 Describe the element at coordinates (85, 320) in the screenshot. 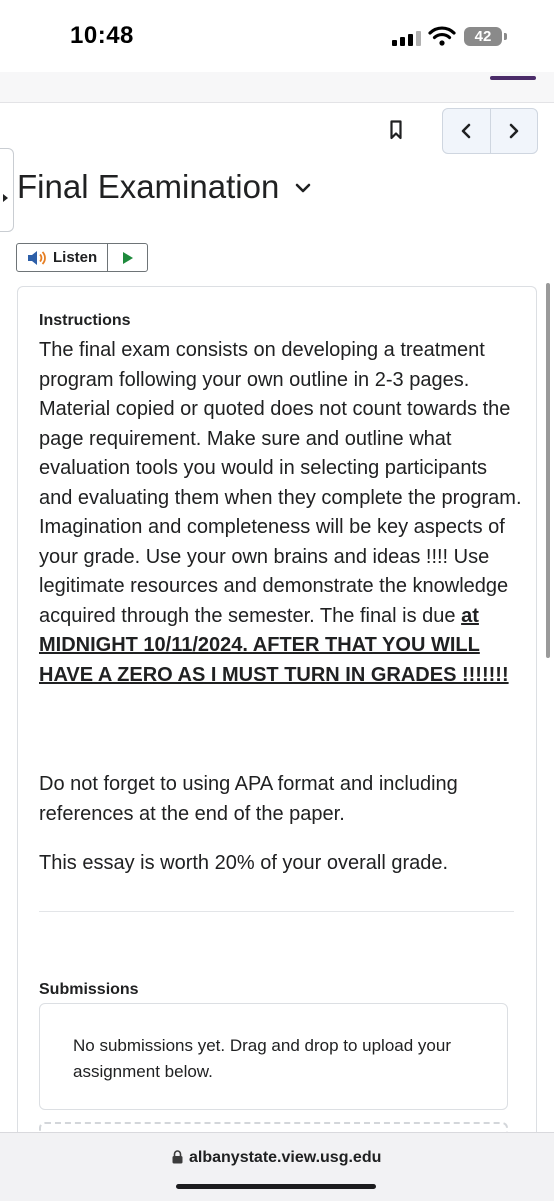

I see `instructions-heading: Instructions` at that location.